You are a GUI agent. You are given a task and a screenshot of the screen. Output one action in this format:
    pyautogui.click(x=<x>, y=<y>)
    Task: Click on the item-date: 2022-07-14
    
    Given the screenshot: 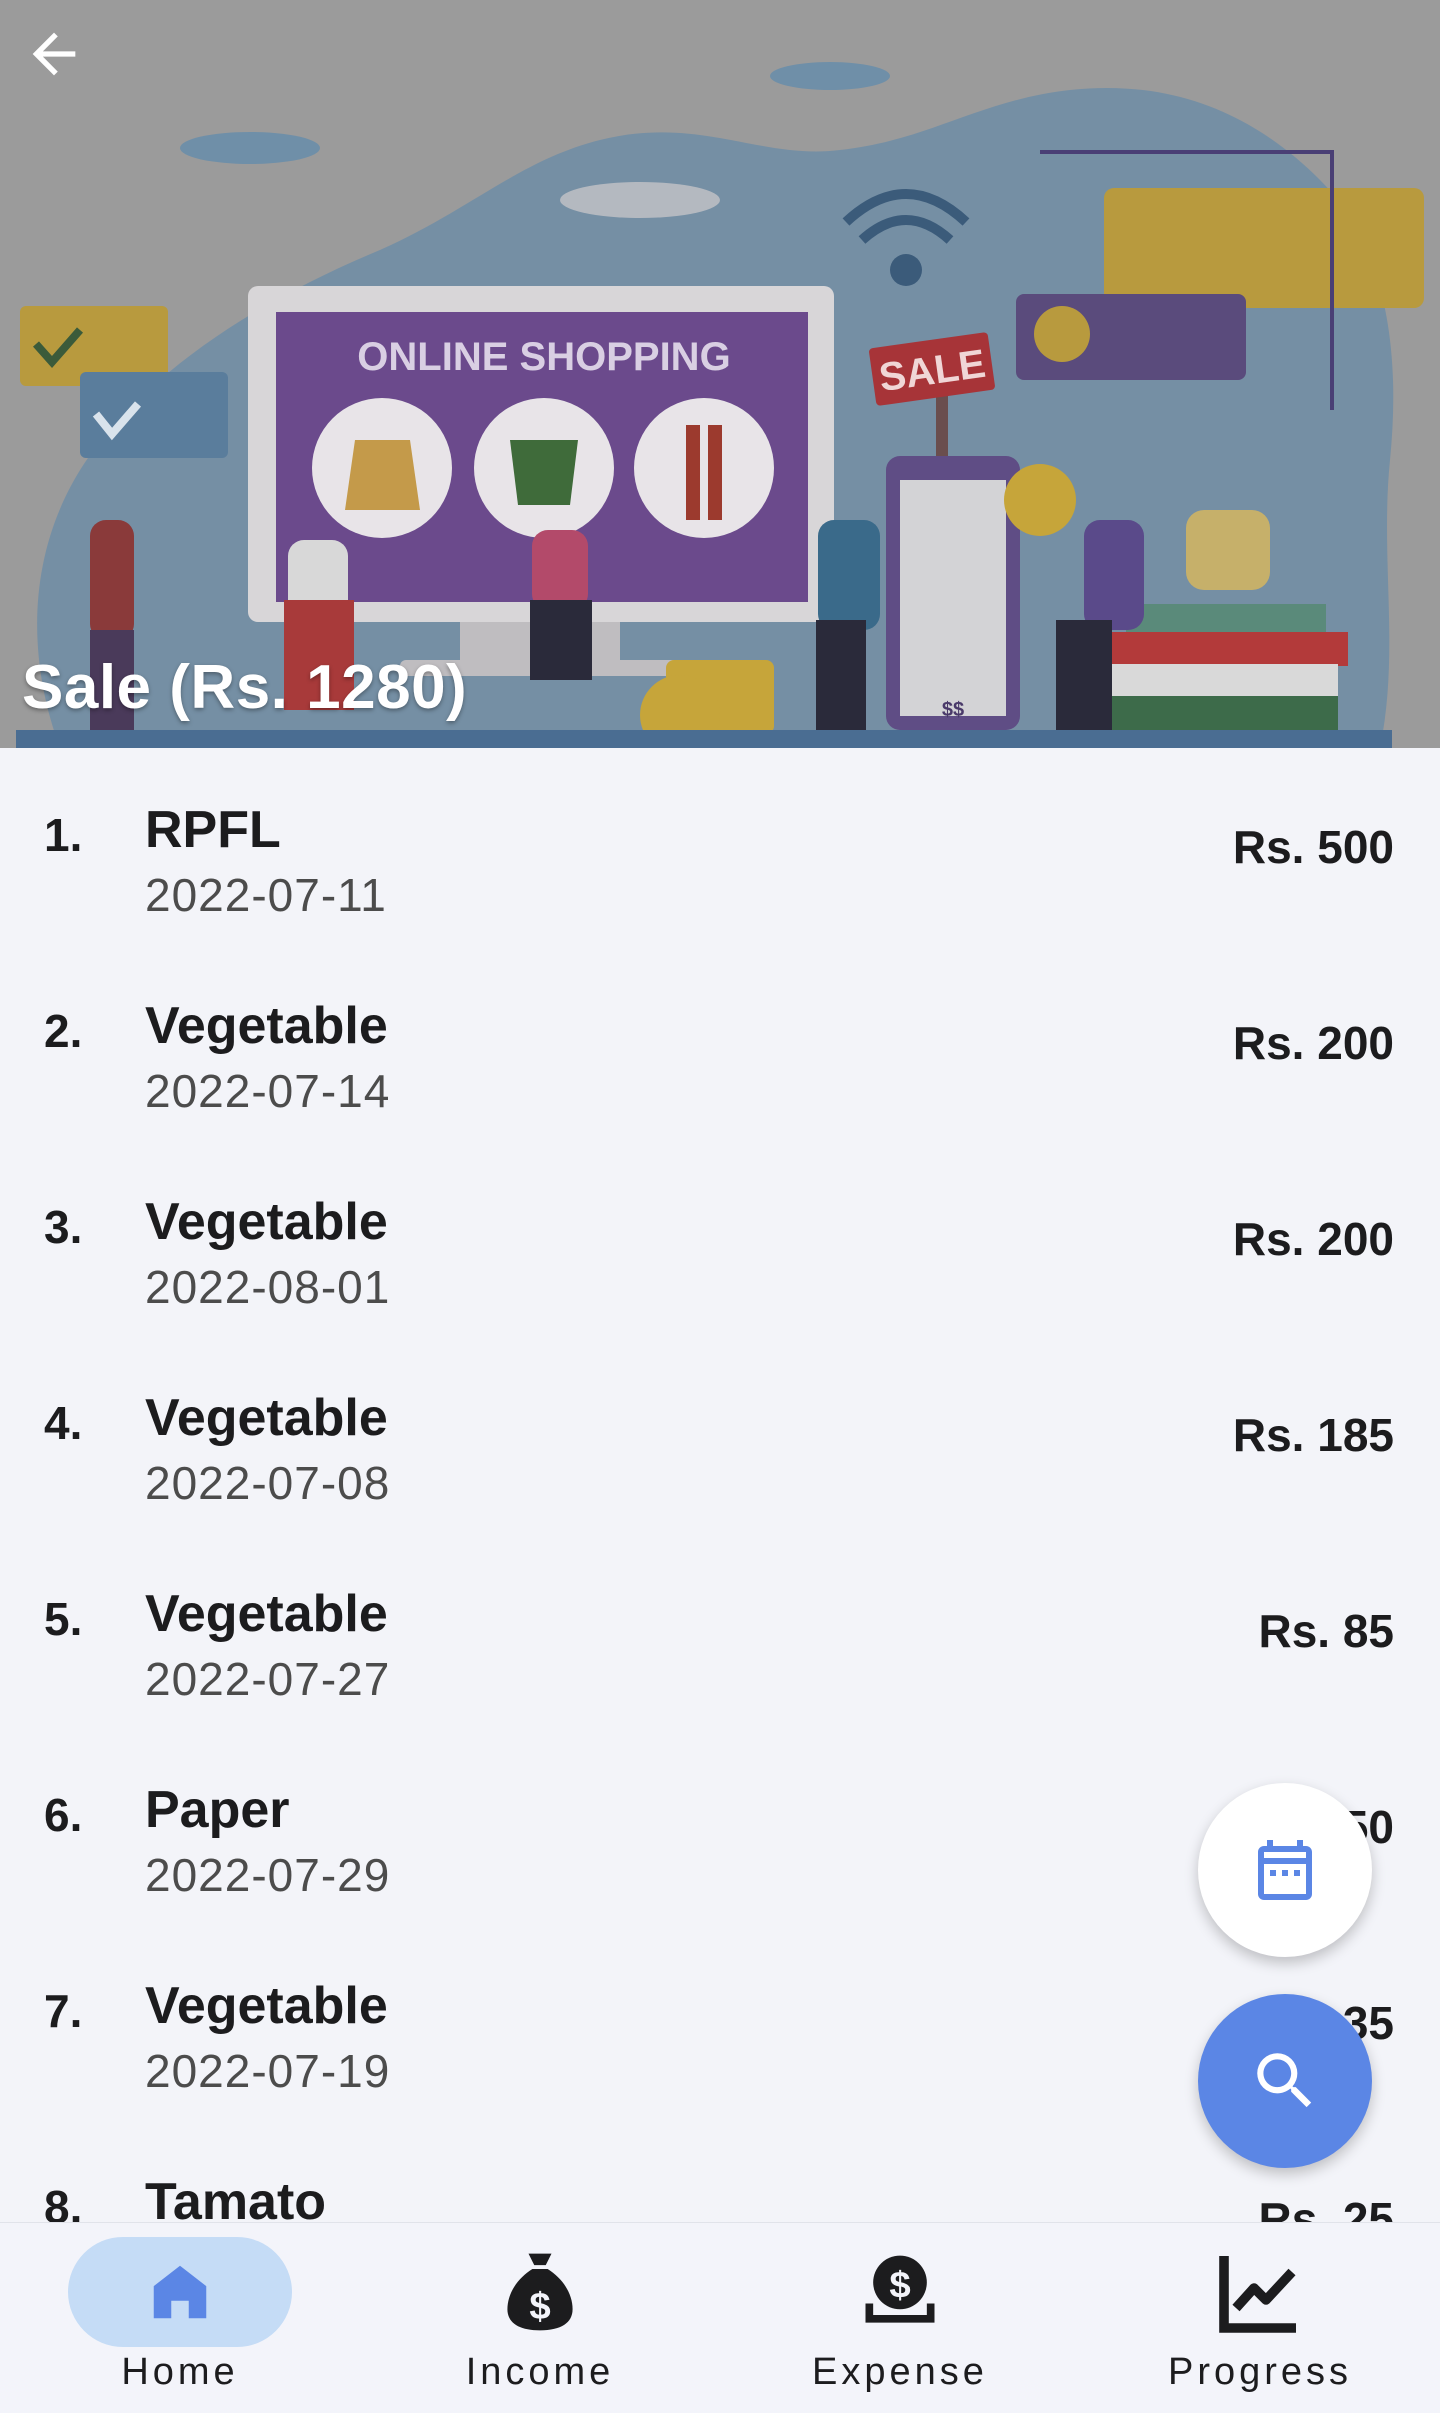 What is the action you would take?
    pyautogui.click(x=268, y=1091)
    